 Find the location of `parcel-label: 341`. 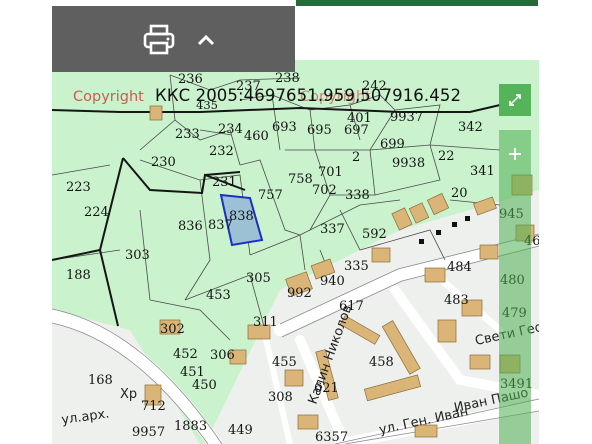

parcel-label: 341 is located at coordinates (482, 171).